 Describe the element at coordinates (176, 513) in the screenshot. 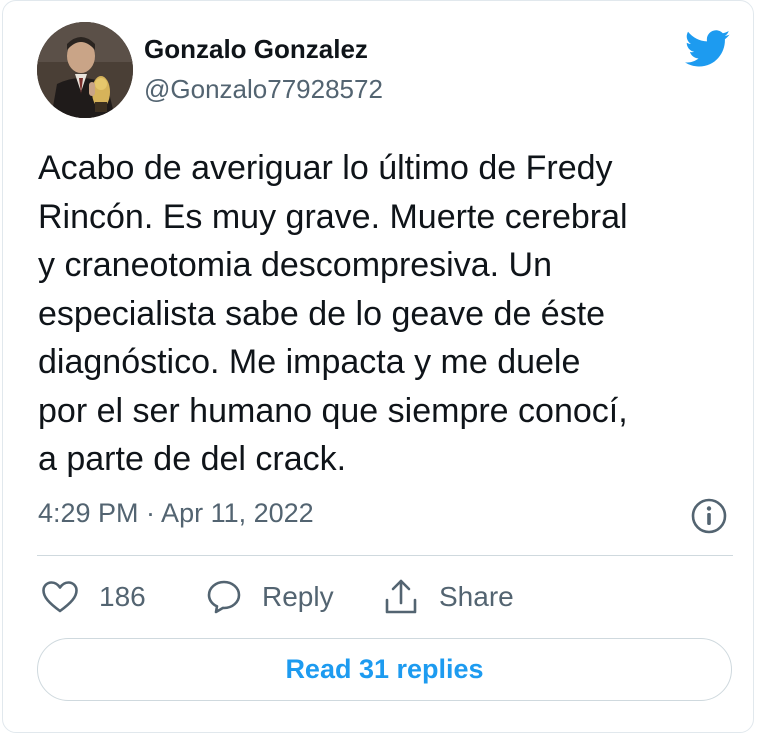

I see `tweet-timestamp: 4:29 PM · Apr 11, 2022` at that location.